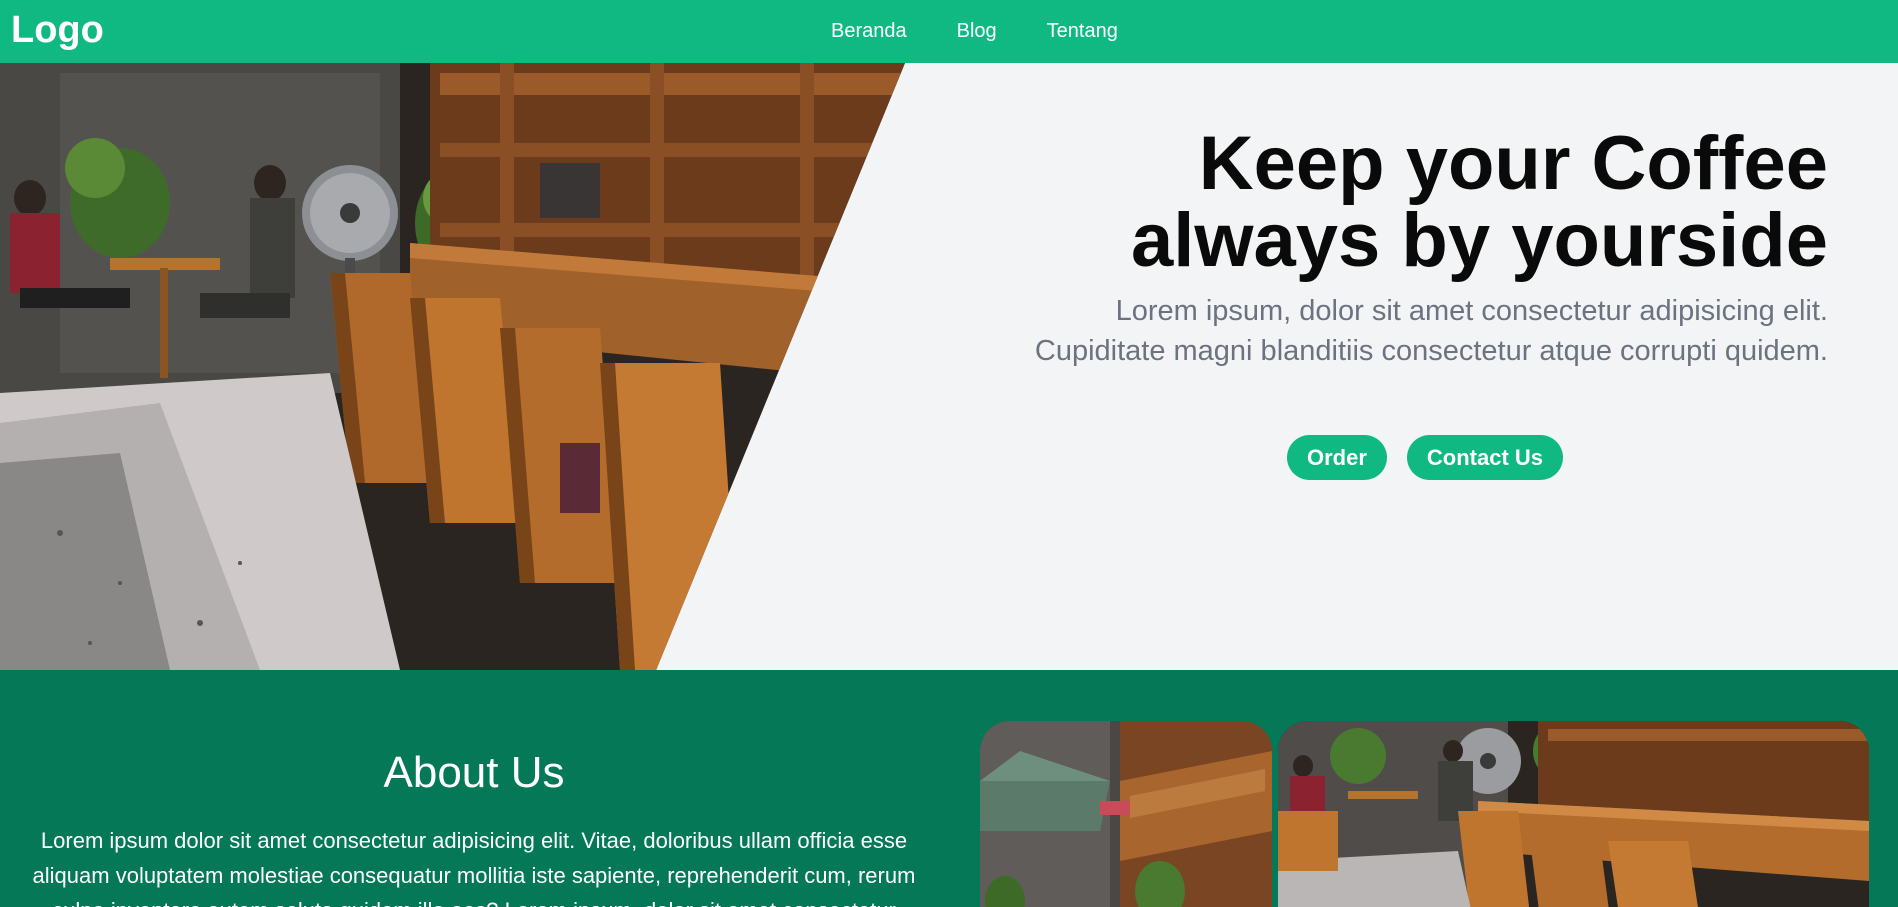  I want to click on hero-title: Keep your Coffee always by yourside, so click(1378, 202).